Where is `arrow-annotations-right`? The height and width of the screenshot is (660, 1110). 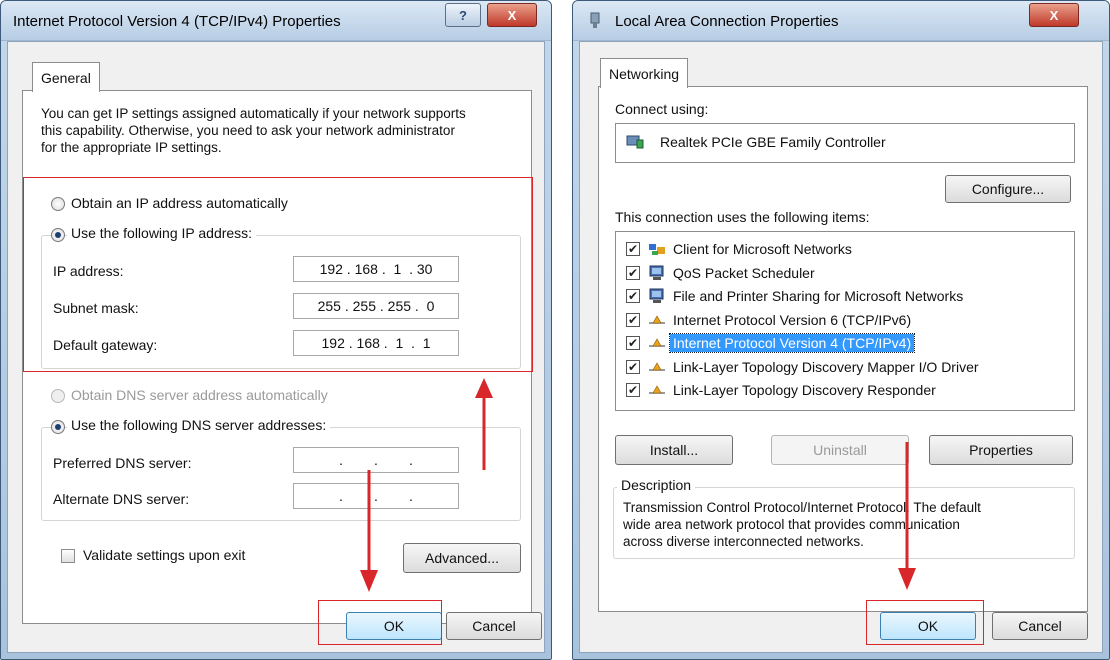
arrow-annotations-right is located at coordinates (907, 516).